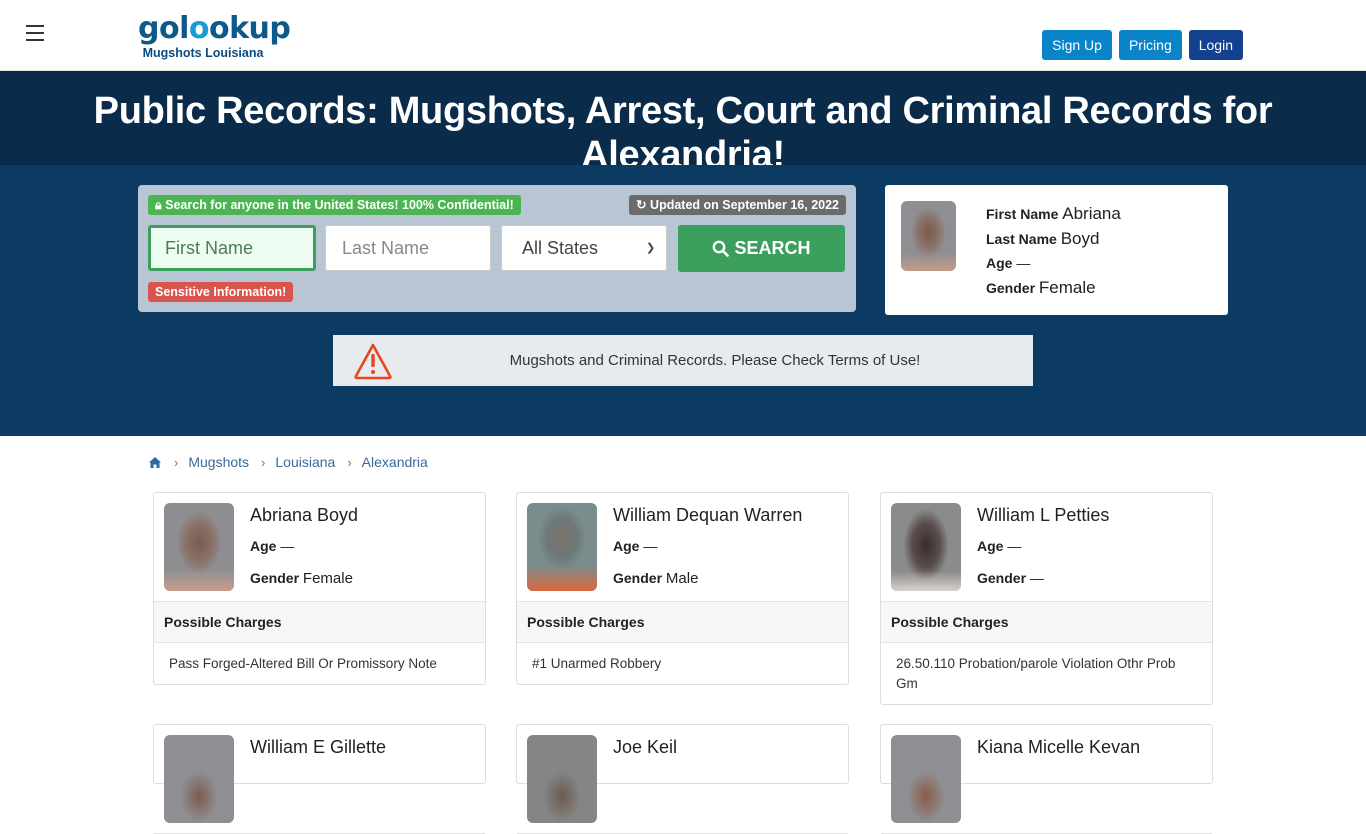 The height and width of the screenshot is (834, 1366). Describe the element at coordinates (1150, 45) in the screenshot. I see `pricing-button: Pricing` at that location.